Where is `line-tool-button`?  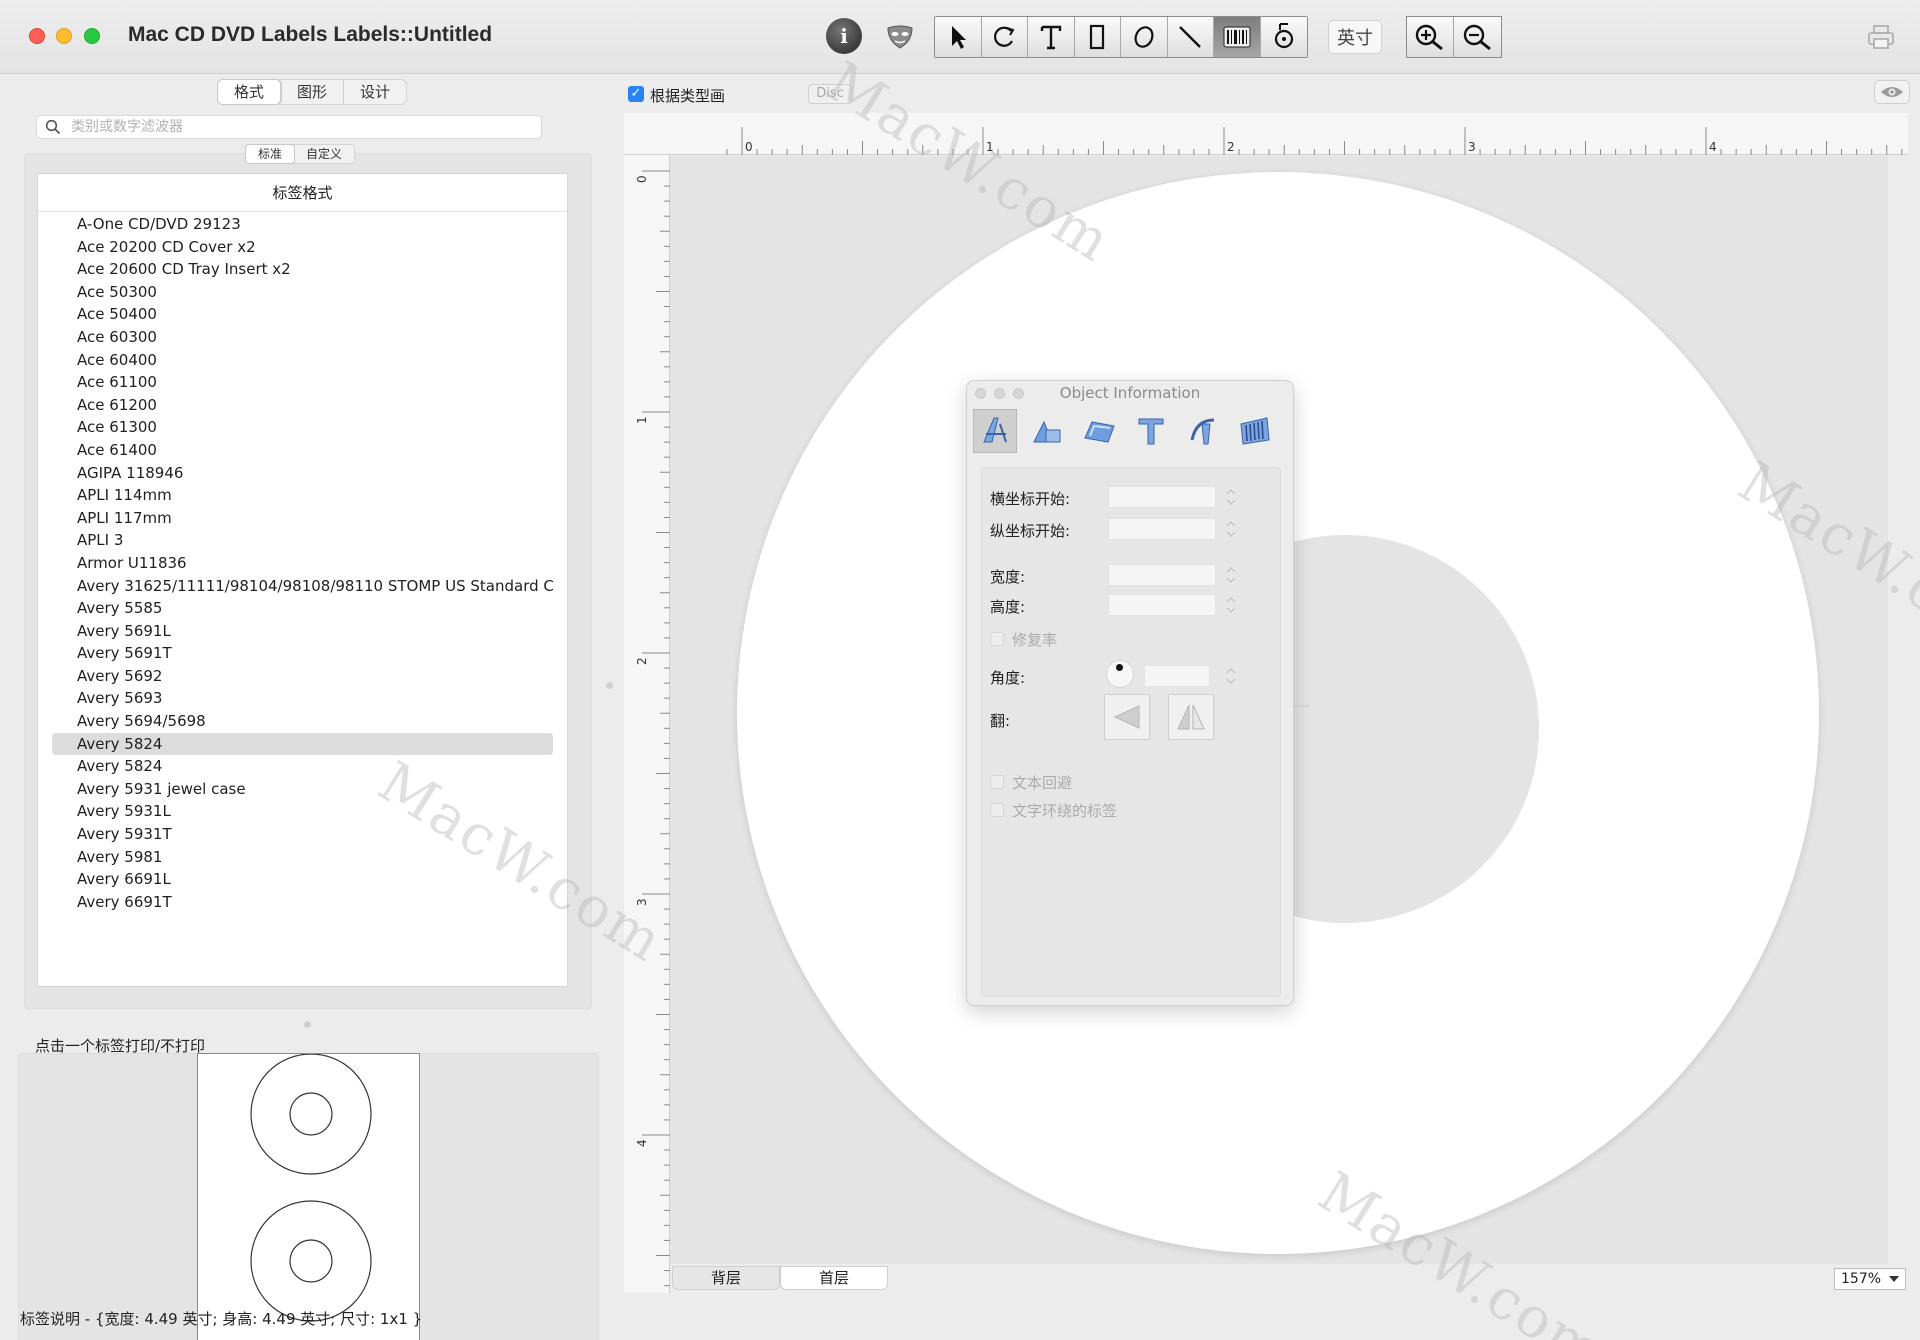
line-tool-button is located at coordinates (1190, 37).